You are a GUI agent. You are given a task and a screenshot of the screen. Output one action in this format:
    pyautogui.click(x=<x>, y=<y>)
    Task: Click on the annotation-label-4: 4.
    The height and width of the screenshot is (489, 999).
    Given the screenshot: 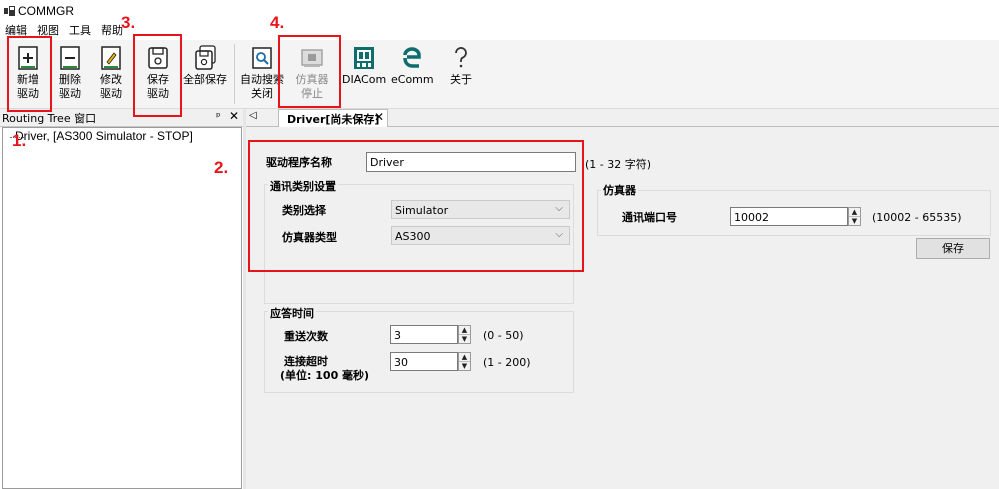 What is the action you would take?
    pyautogui.click(x=277, y=22)
    